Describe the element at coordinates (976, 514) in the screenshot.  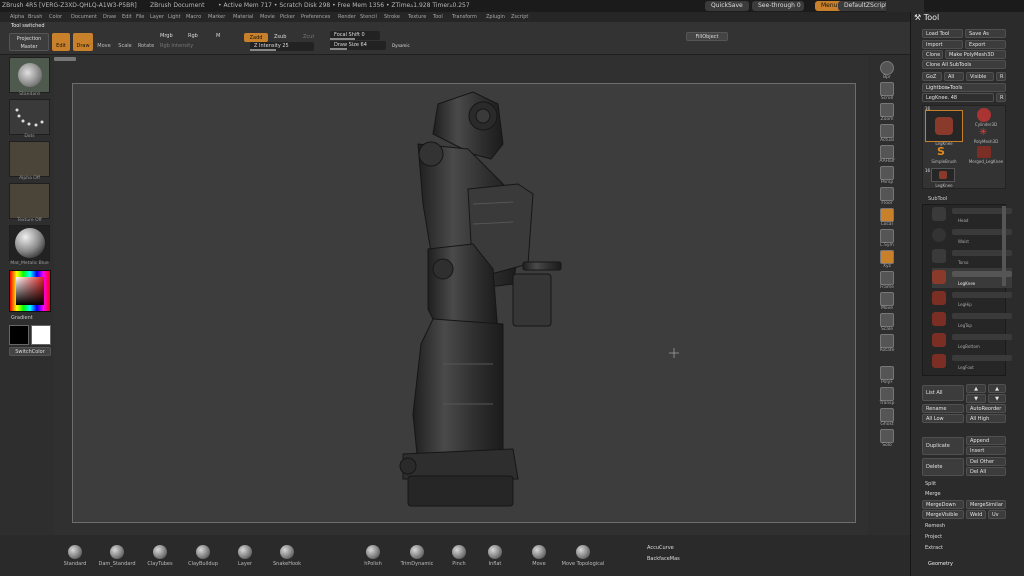
I see `weld-button: Weld` at that location.